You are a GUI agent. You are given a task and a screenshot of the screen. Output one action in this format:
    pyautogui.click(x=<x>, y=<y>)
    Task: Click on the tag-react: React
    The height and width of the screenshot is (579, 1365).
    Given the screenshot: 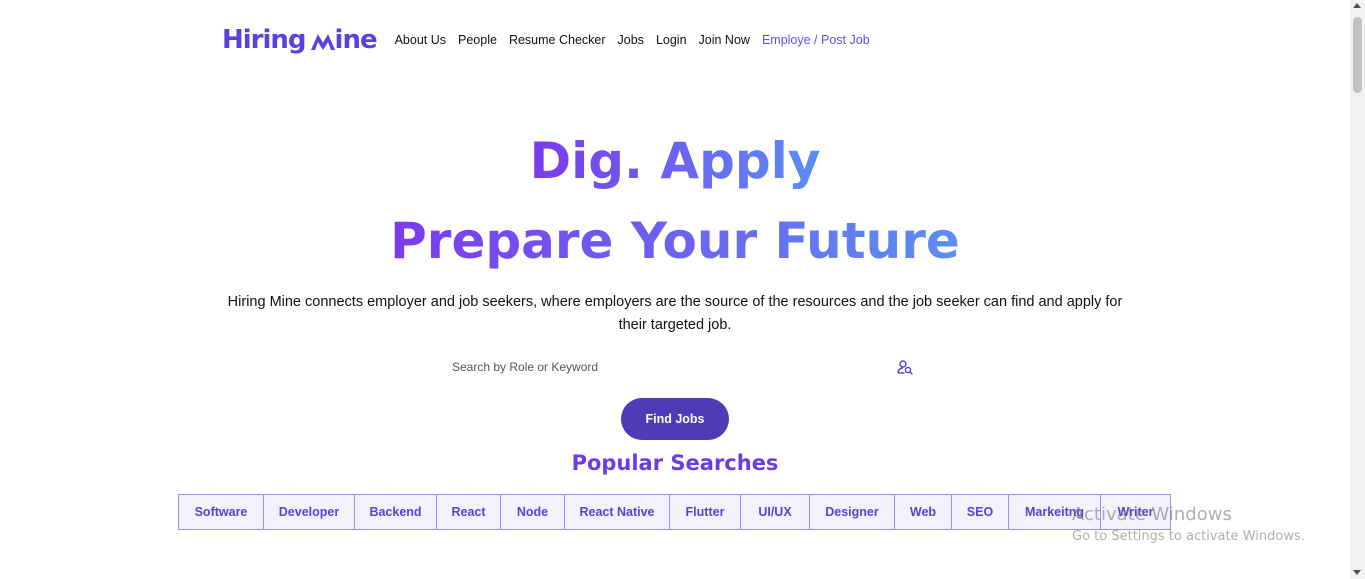 What is the action you would take?
    pyautogui.click(x=468, y=512)
    